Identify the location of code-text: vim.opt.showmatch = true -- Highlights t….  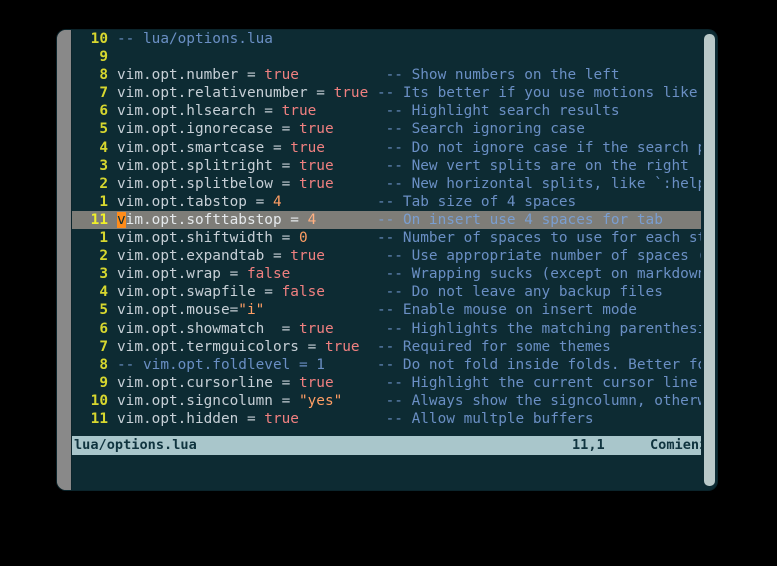
(404, 329).